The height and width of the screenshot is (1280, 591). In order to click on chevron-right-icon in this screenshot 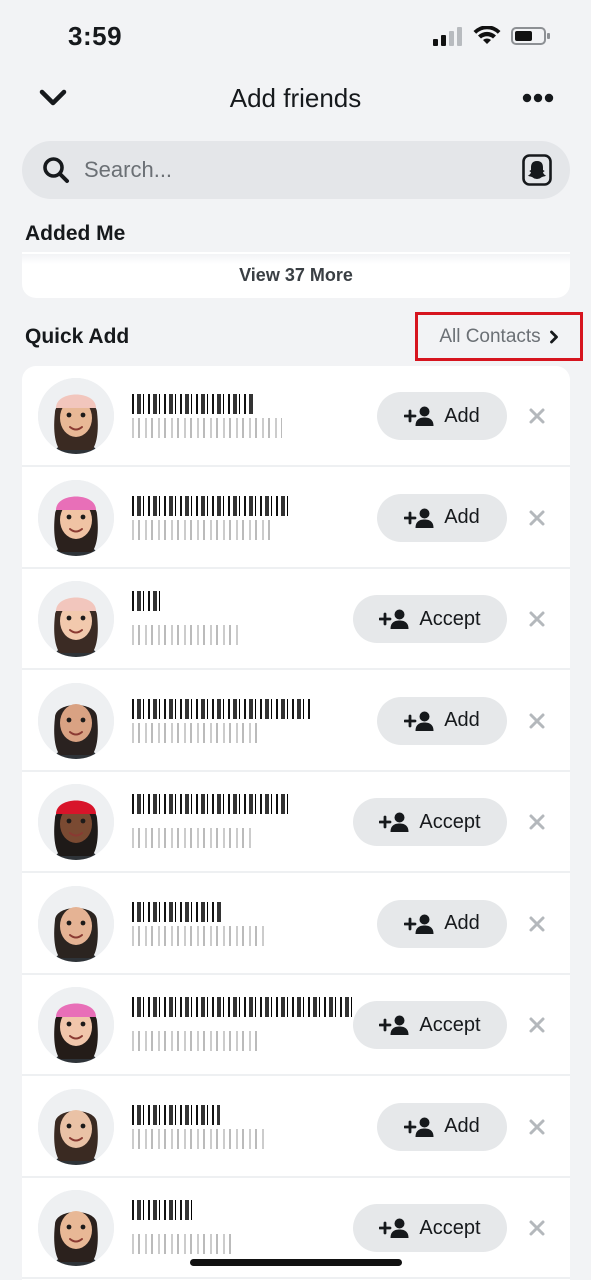, I will do `click(553, 336)`.